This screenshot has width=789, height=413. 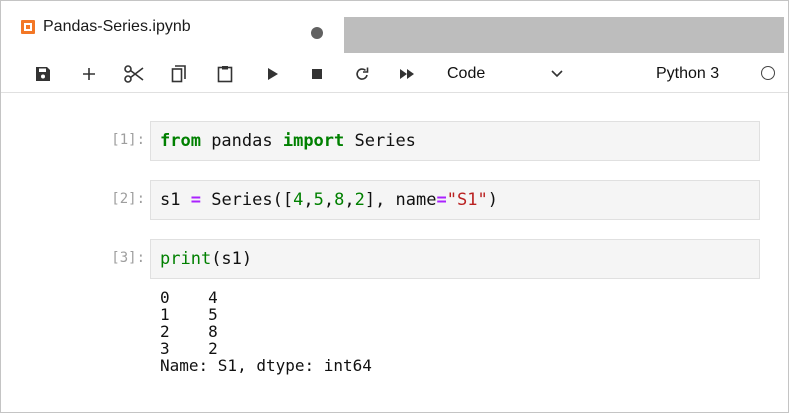 I want to click on run-button, so click(x=273, y=74).